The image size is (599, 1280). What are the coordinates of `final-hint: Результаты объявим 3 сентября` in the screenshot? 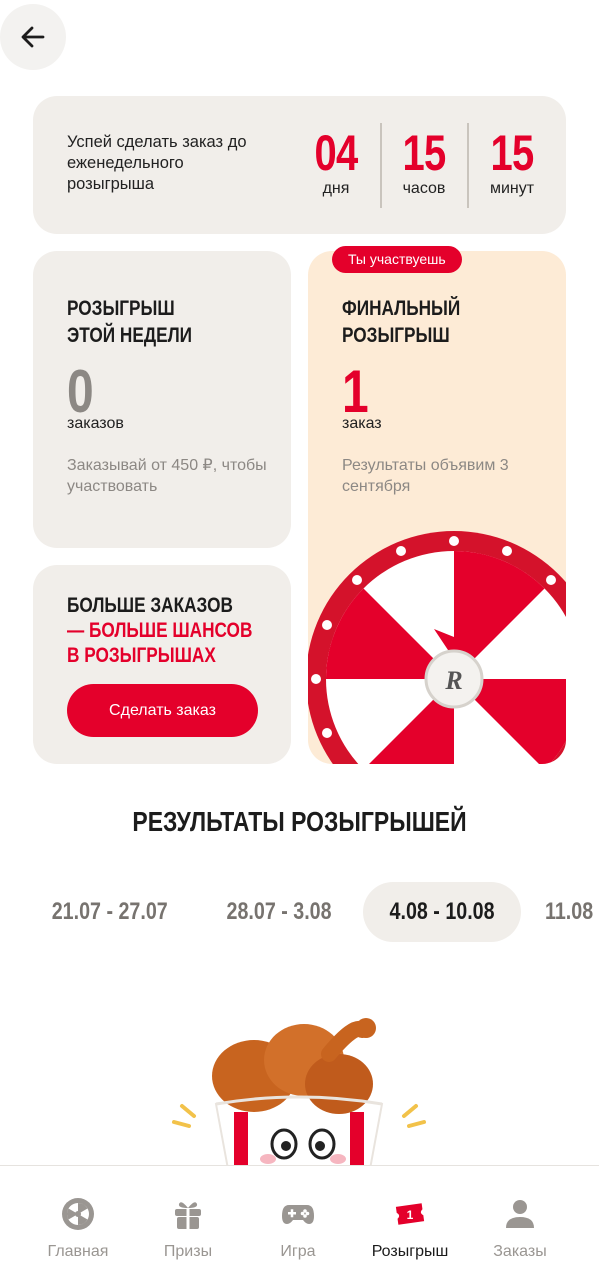 It's located at (425, 476).